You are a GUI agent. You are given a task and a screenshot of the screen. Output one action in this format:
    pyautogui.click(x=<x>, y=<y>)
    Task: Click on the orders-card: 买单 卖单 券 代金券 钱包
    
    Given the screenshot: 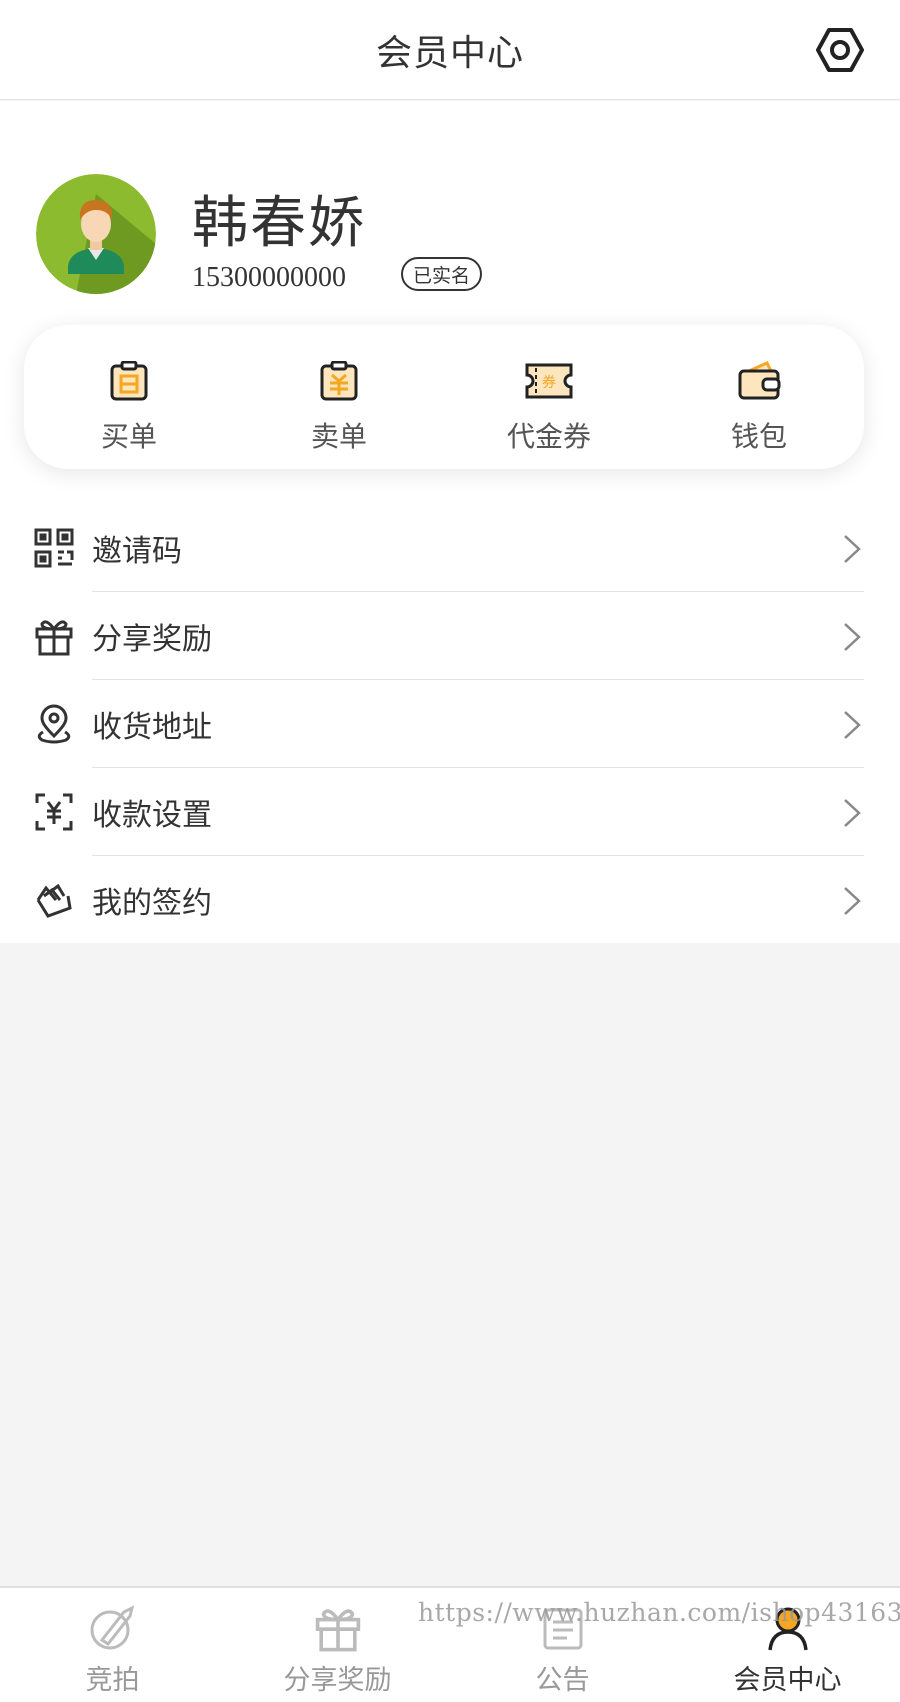 What is the action you would take?
    pyautogui.click(x=444, y=397)
    